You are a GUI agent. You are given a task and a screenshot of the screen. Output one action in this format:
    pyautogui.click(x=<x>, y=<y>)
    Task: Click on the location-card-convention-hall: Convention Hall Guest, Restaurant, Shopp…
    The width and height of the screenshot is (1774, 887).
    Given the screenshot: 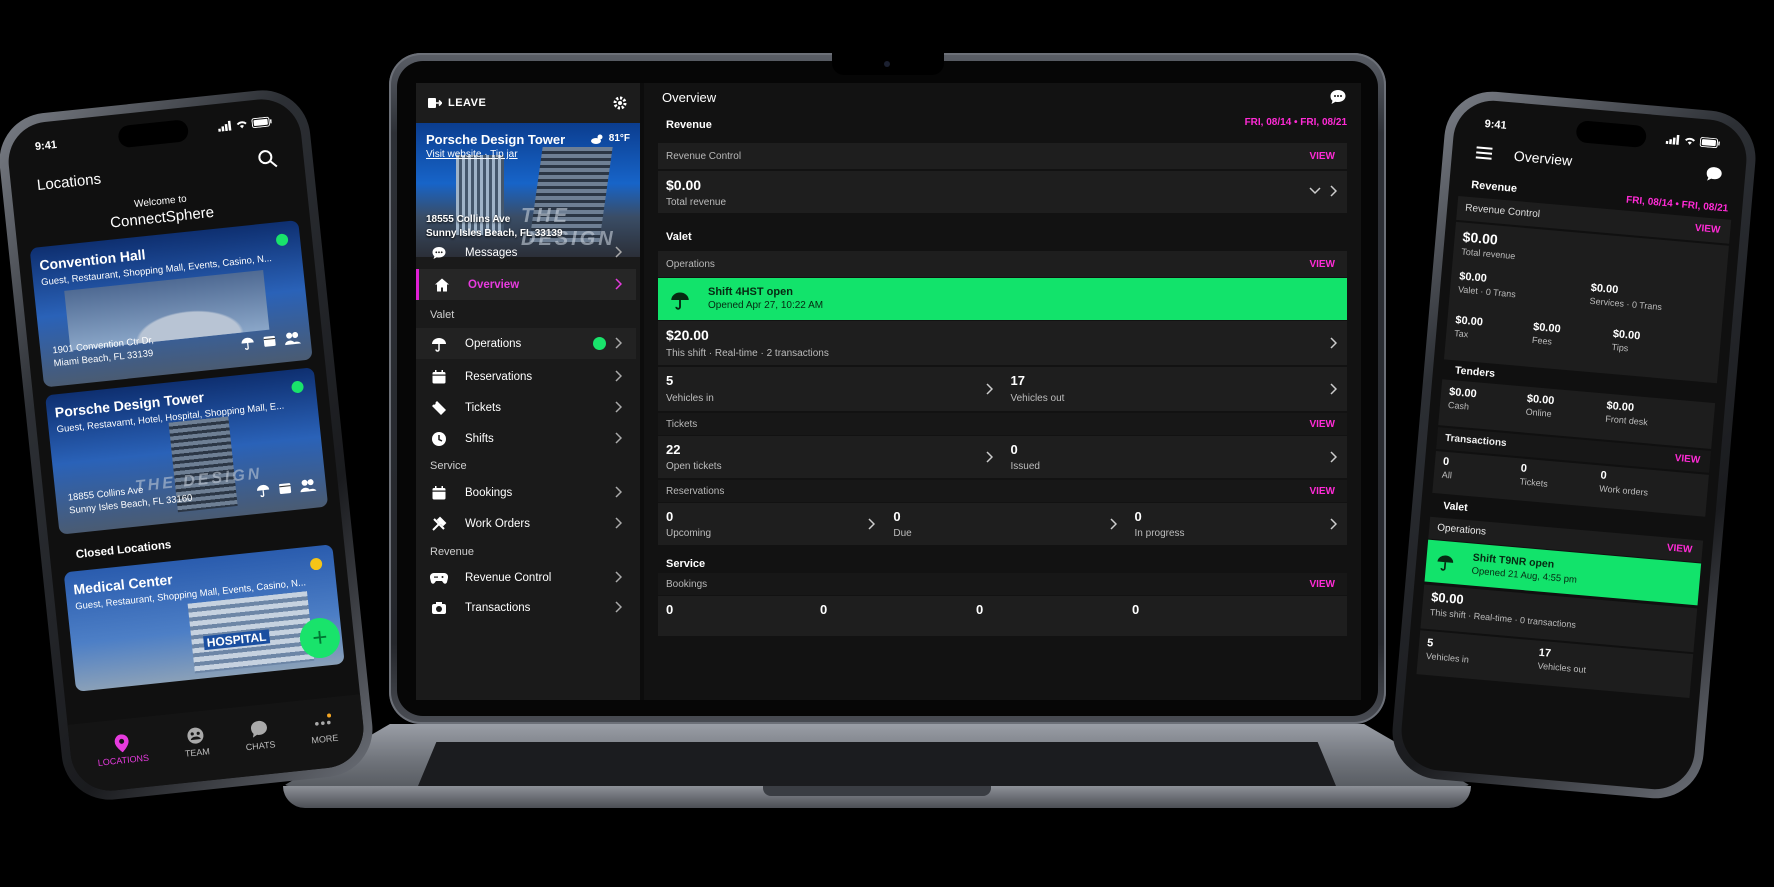 What is the action you would take?
    pyautogui.click(x=171, y=304)
    